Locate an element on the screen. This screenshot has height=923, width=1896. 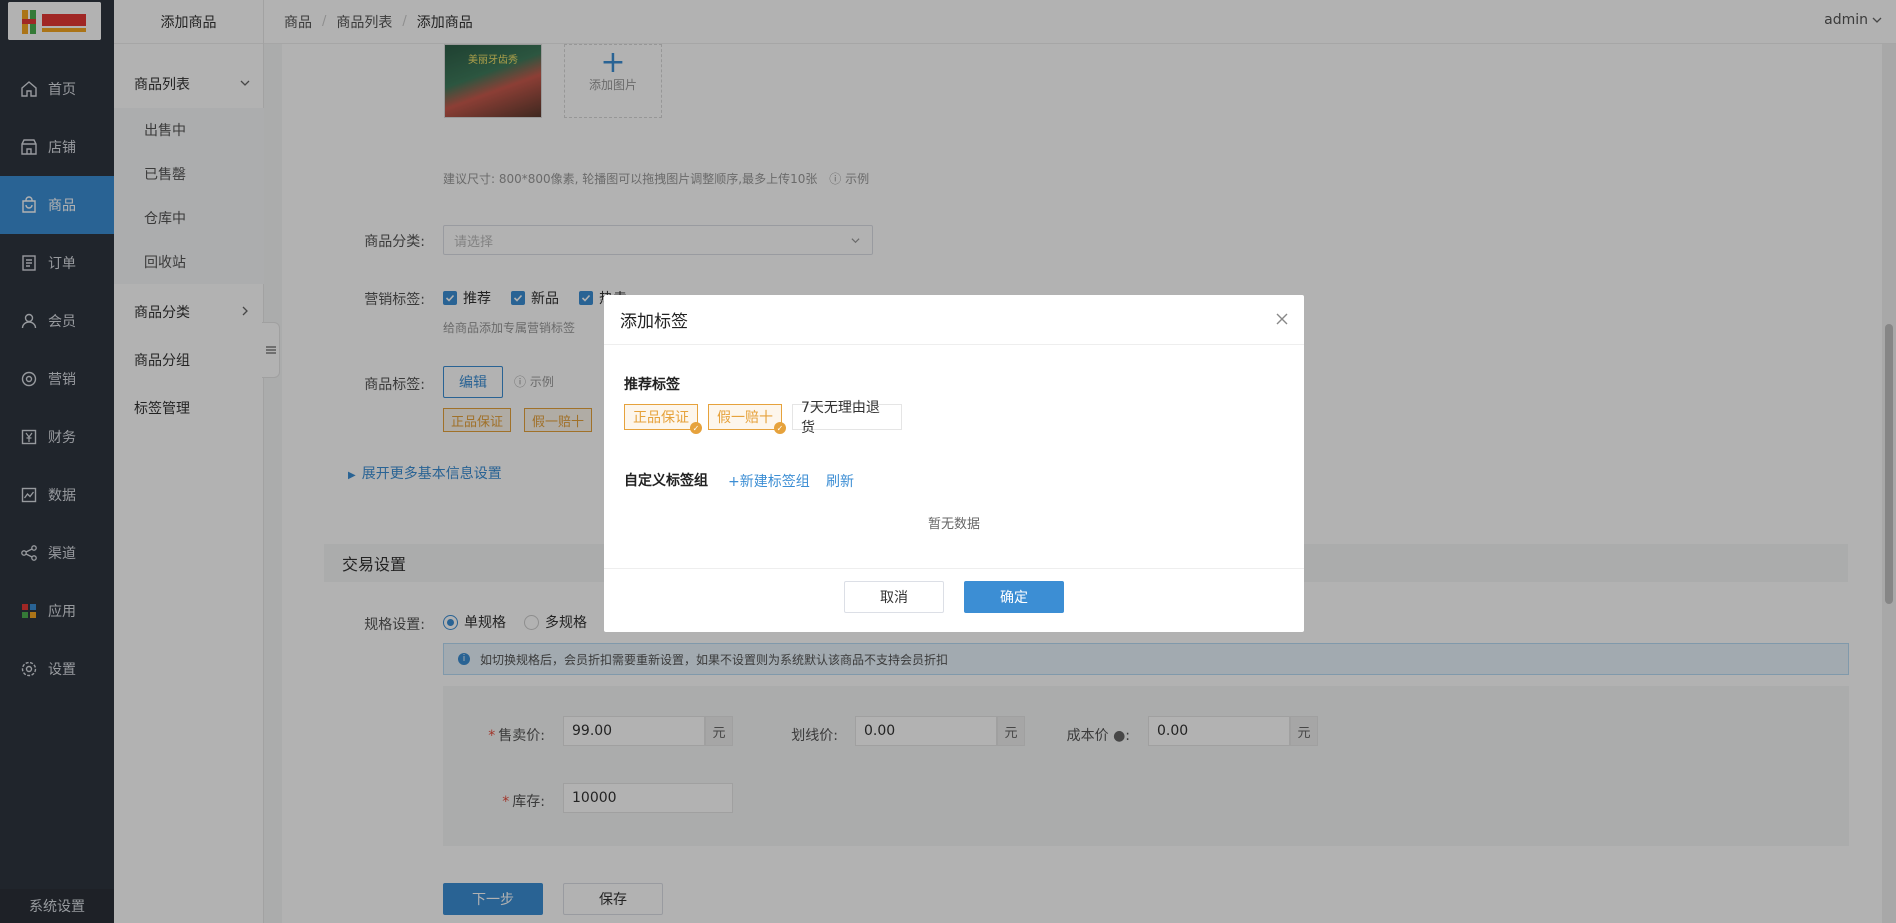
recommended-tag-return: 7天无理由退货 is located at coordinates (847, 418).